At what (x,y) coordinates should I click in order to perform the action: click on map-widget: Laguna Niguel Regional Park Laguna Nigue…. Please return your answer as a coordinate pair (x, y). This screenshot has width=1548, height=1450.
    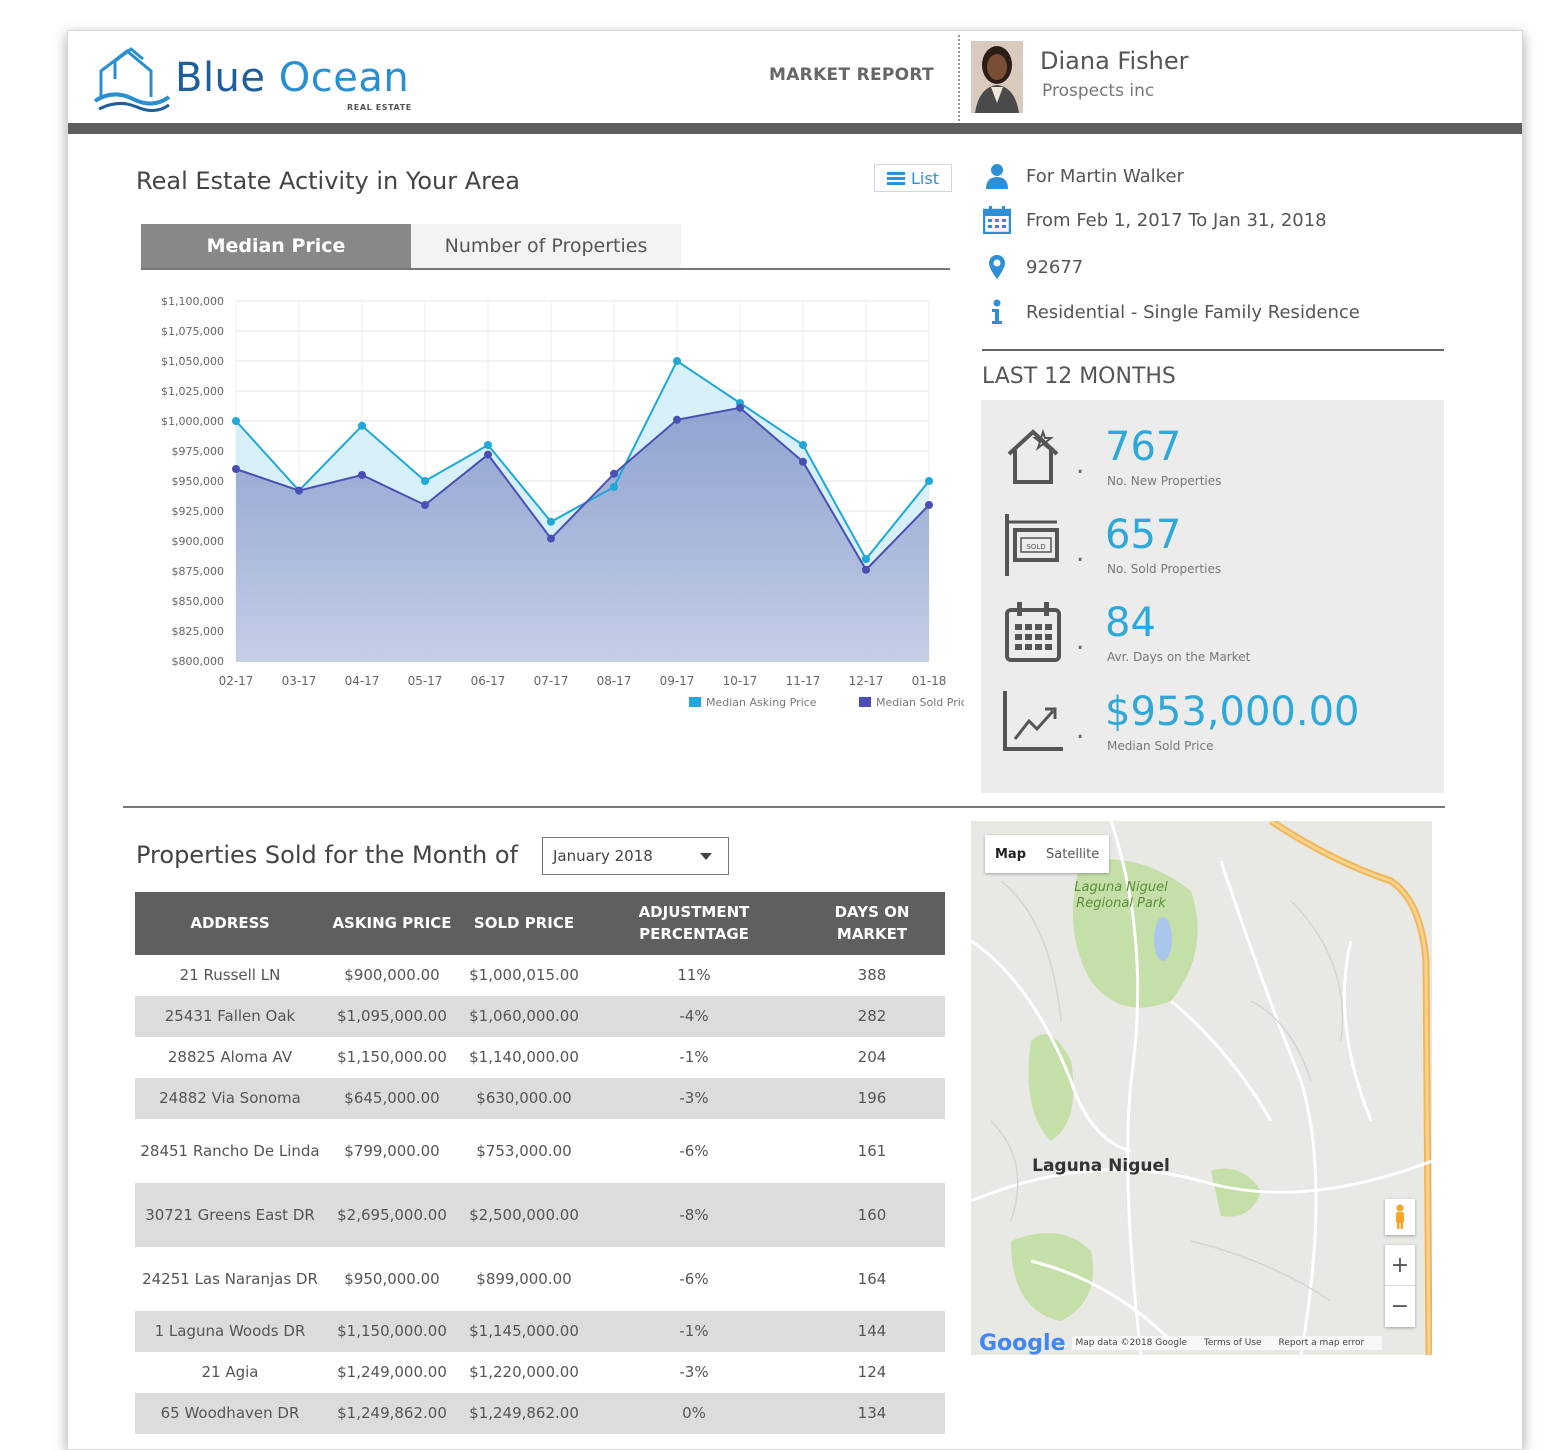
    Looking at the image, I should click on (1201, 1088).